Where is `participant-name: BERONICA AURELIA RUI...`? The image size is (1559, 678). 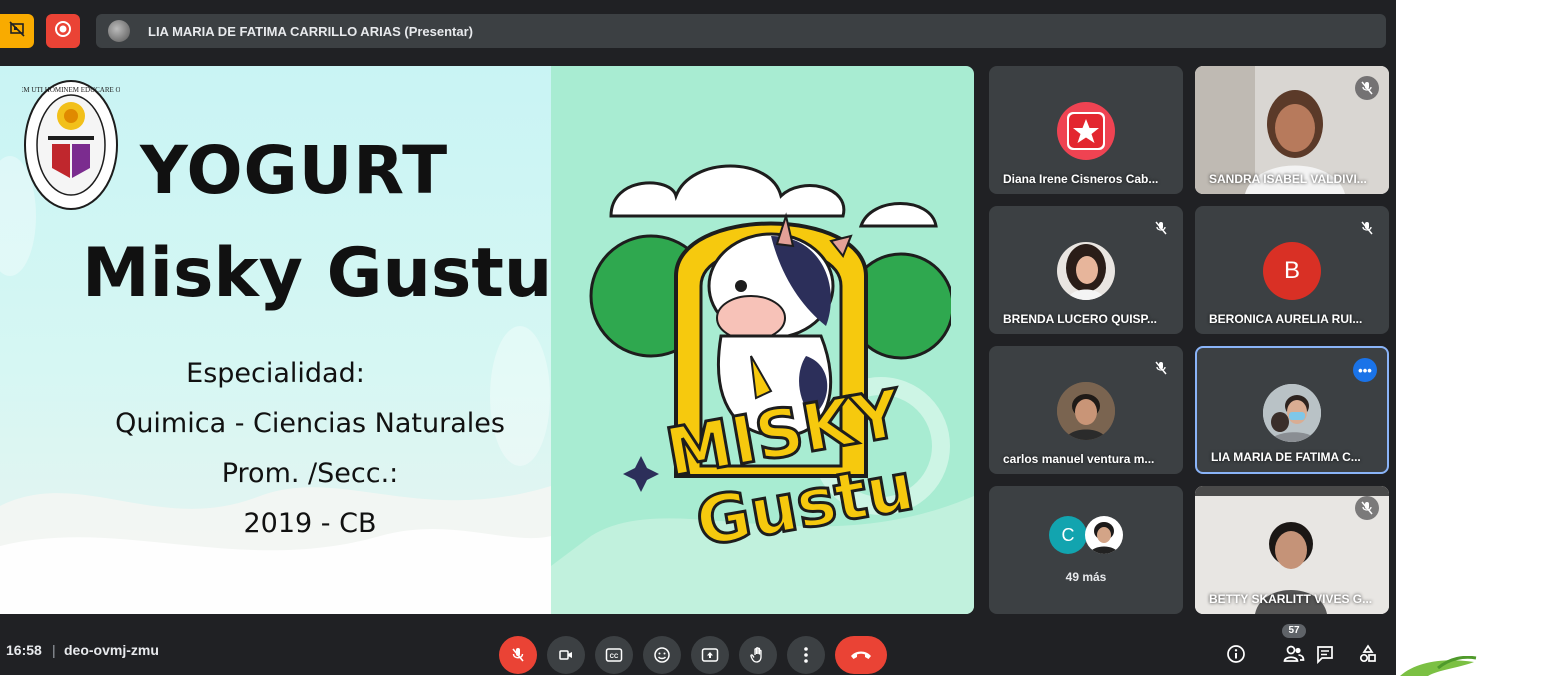 participant-name: BERONICA AURELIA RUI... is located at coordinates (1286, 319).